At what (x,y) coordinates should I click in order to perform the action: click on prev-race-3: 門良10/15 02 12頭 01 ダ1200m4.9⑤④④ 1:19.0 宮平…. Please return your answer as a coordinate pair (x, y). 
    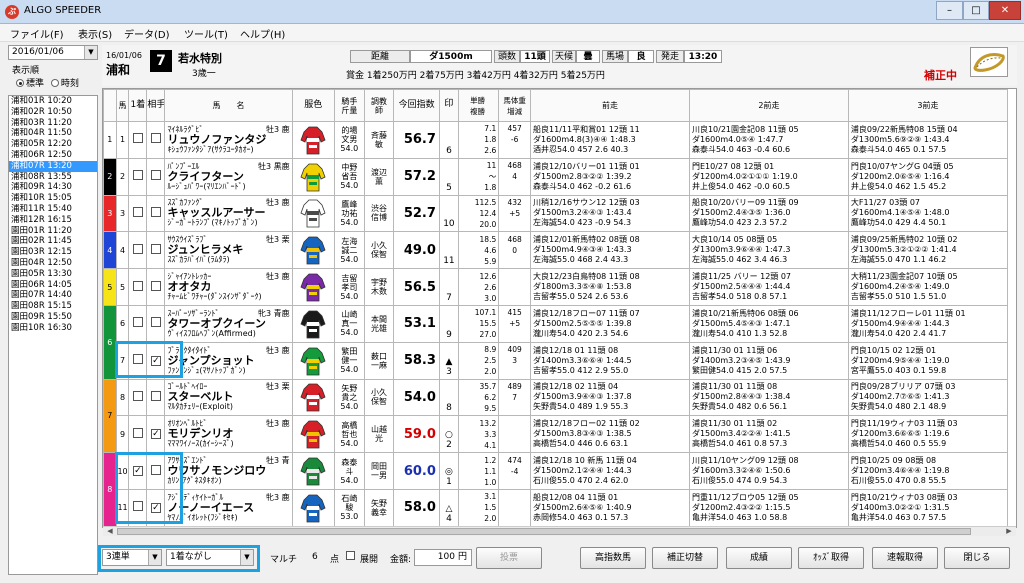
    Looking at the image, I should click on (928, 360).